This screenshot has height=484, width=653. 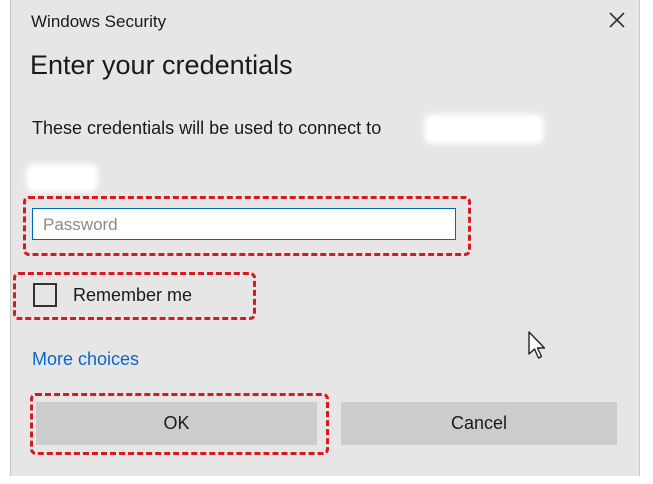 What do you see at coordinates (62, 178) in the screenshot?
I see `redacted-server-name-continued` at bounding box center [62, 178].